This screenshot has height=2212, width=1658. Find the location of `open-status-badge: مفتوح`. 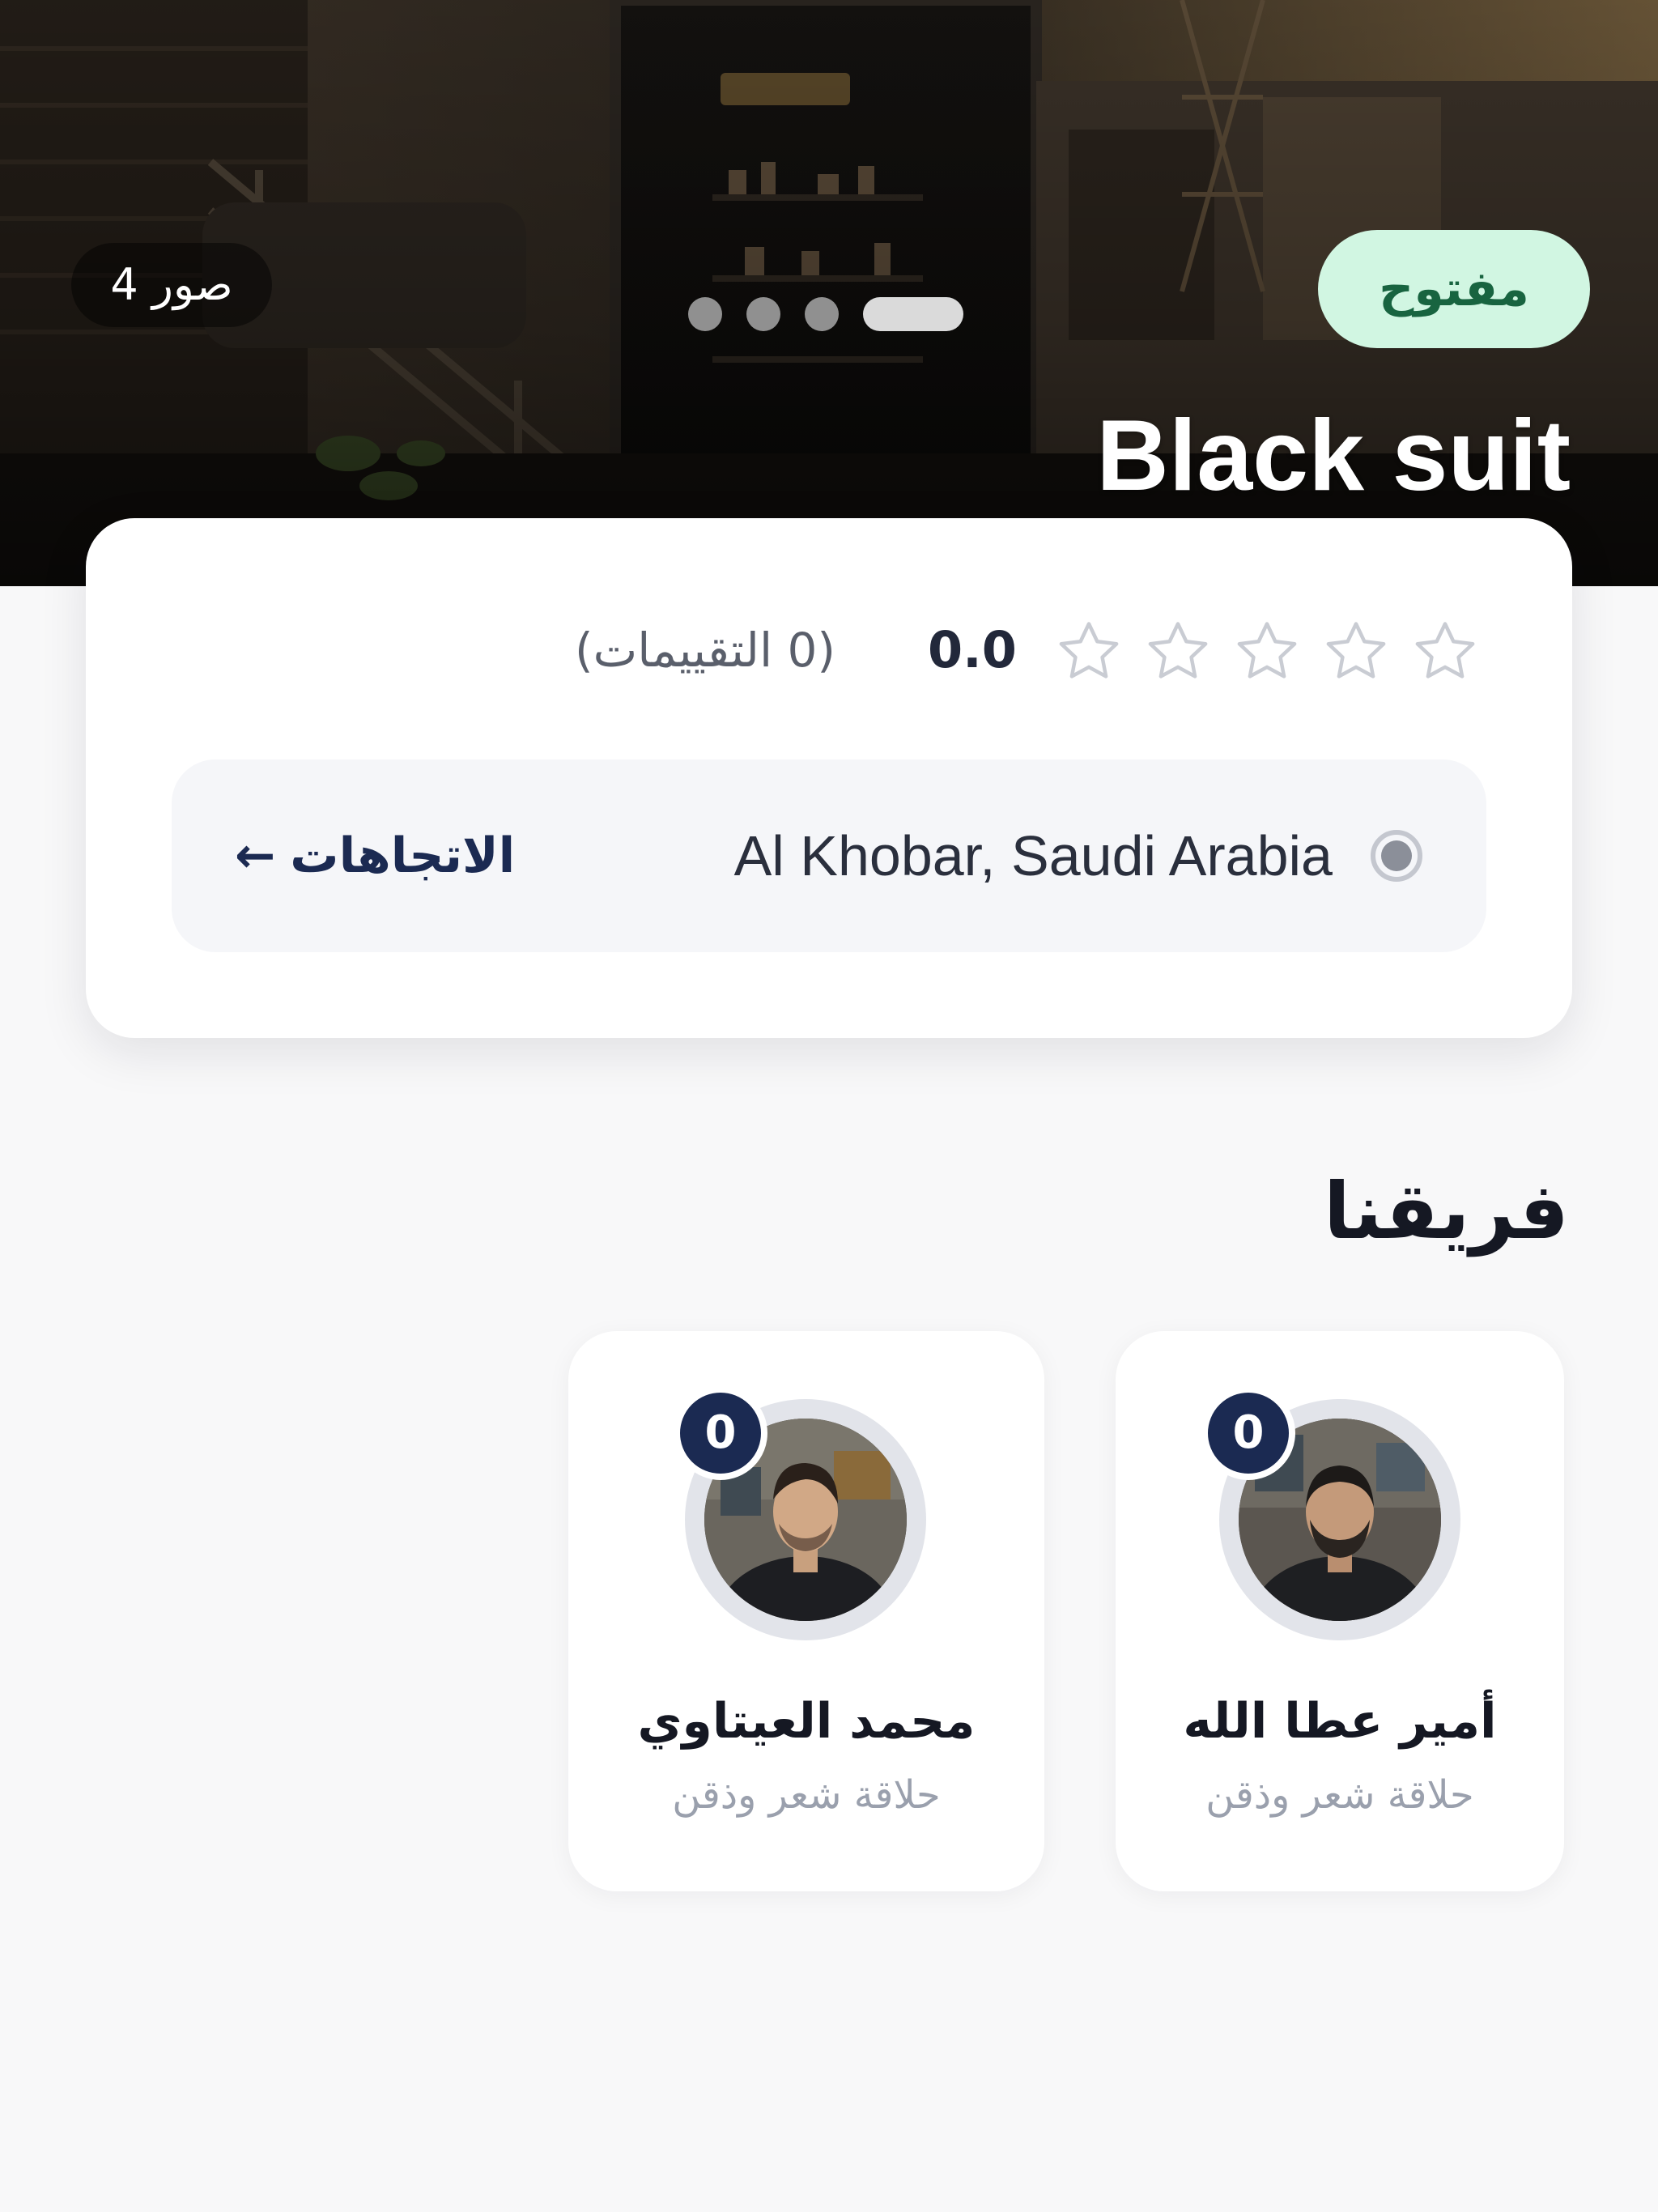

open-status-badge: مفتوح is located at coordinates (1454, 289).